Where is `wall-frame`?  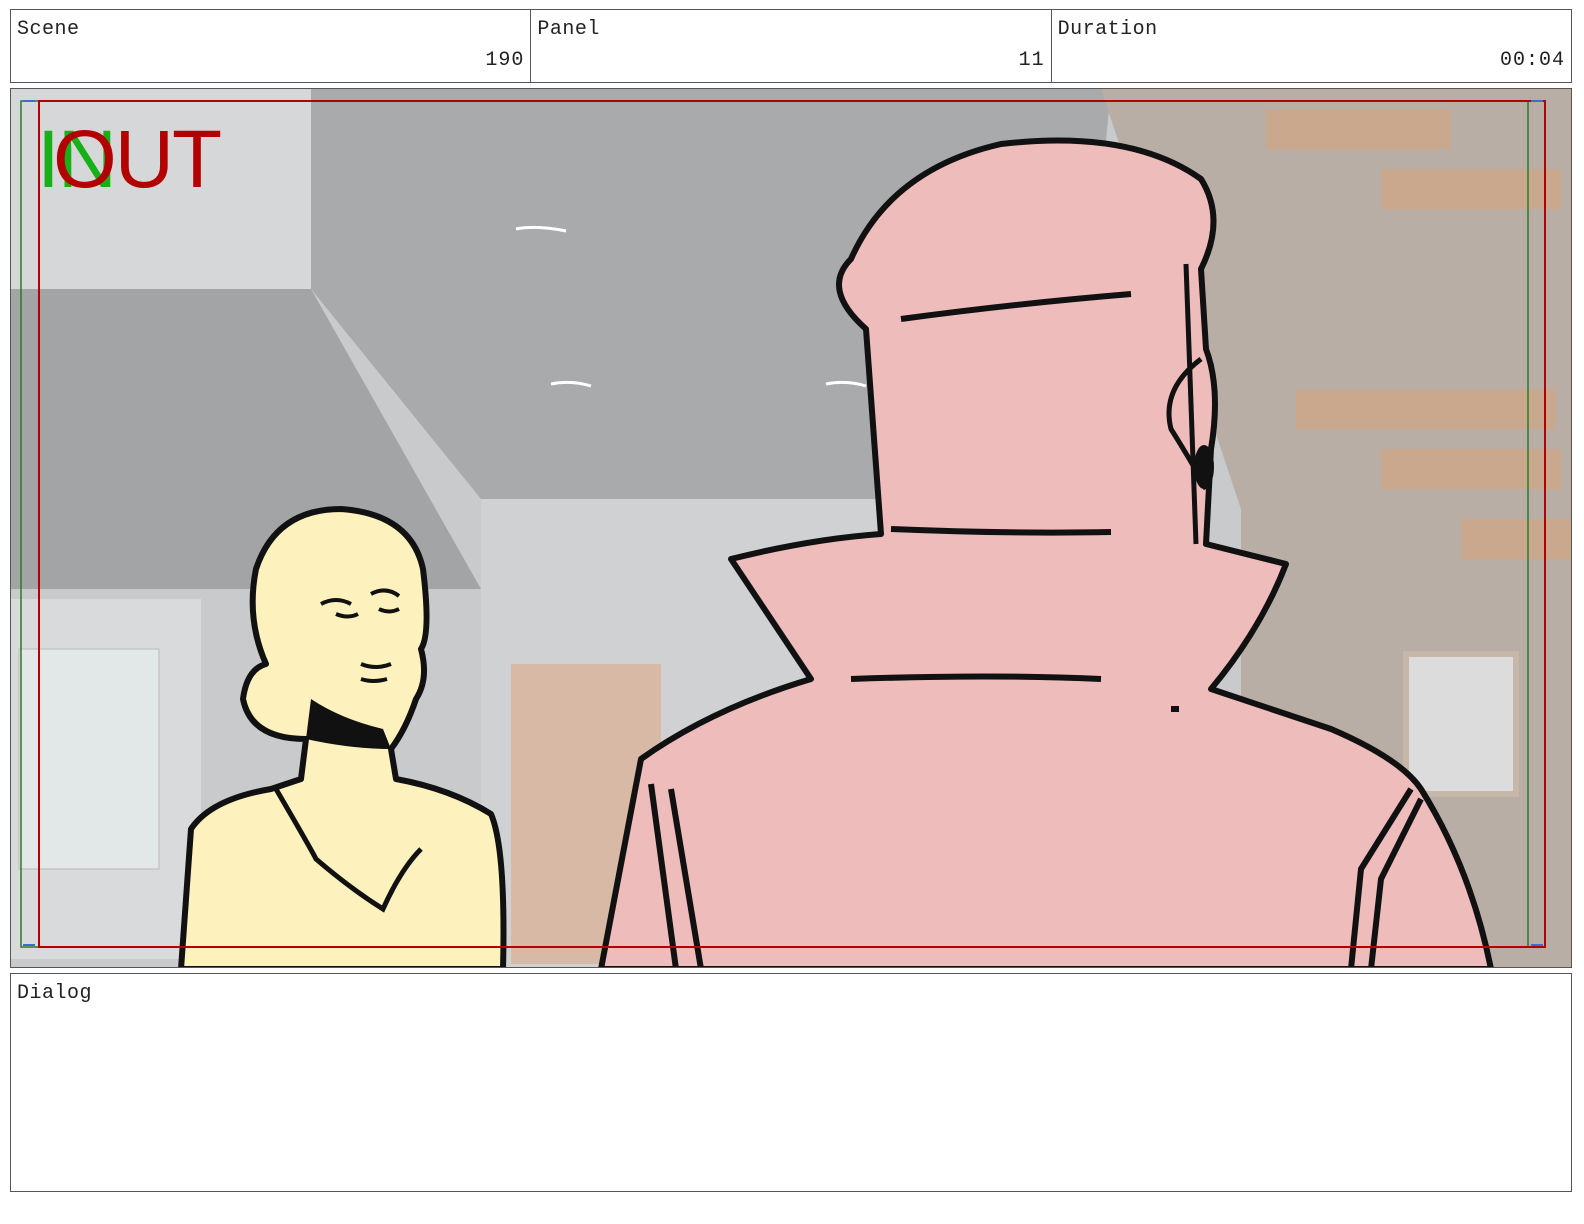 wall-frame is located at coordinates (1461, 724).